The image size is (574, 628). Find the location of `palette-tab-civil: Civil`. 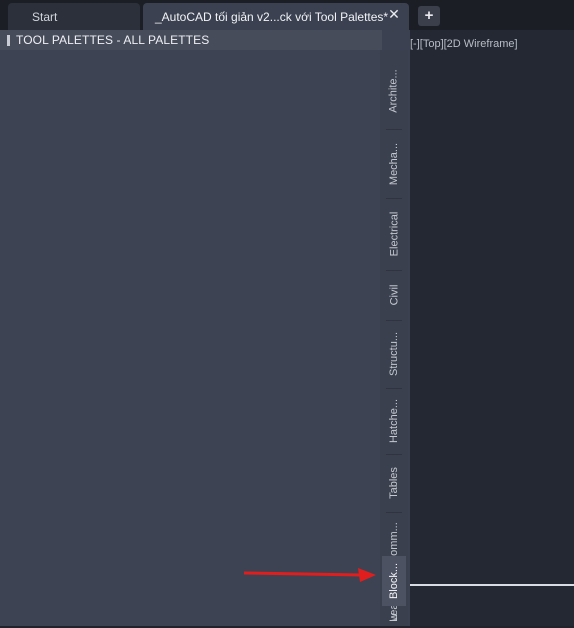

palette-tab-civil: Civil is located at coordinates (394, 295).